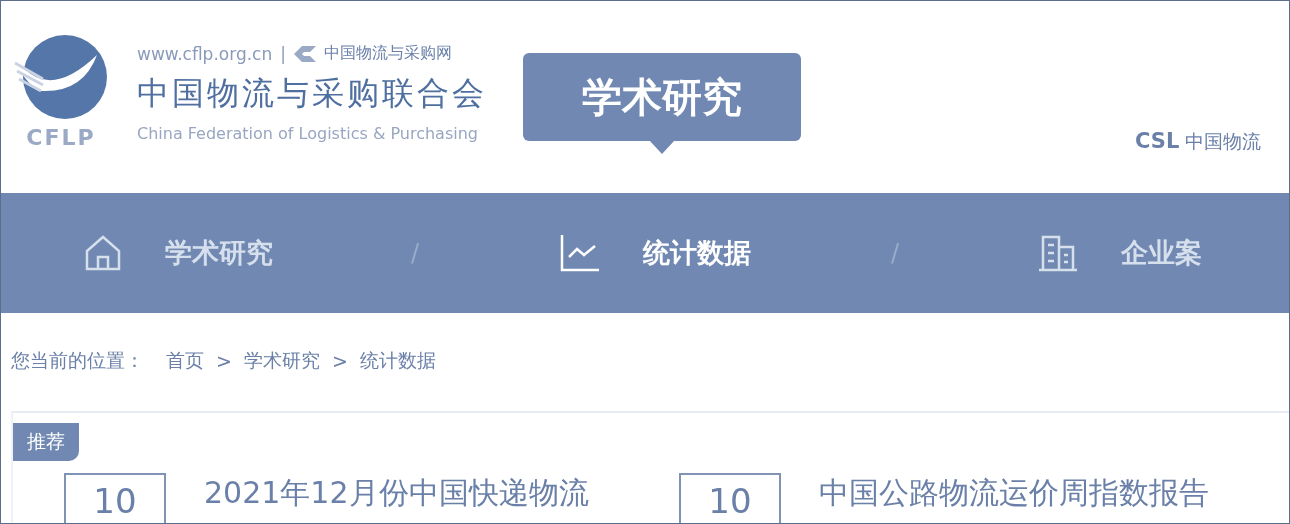 This screenshot has width=1290, height=524. What do you see at coordinates (580, 253) in the screenshot?
I see `line-chart-icon` at bounding box center [580, 253].